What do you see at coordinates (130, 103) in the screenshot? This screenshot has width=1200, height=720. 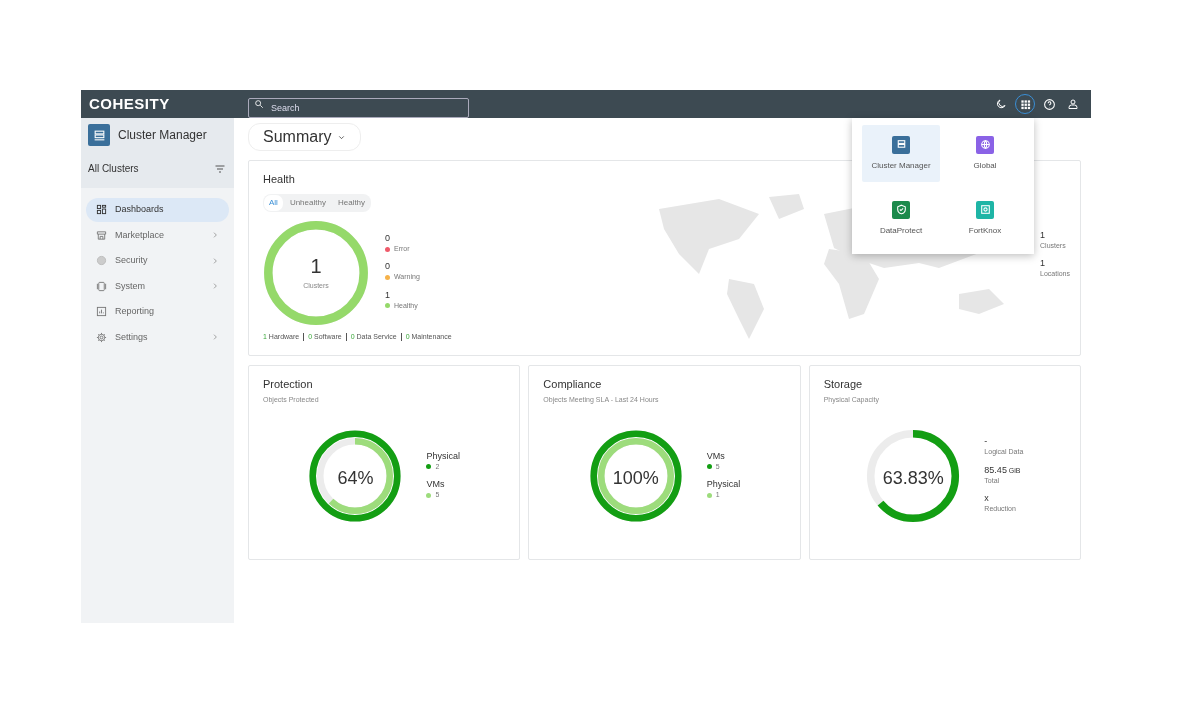 I see `logo-text: COHESITY` at bounding box center [130, 103].